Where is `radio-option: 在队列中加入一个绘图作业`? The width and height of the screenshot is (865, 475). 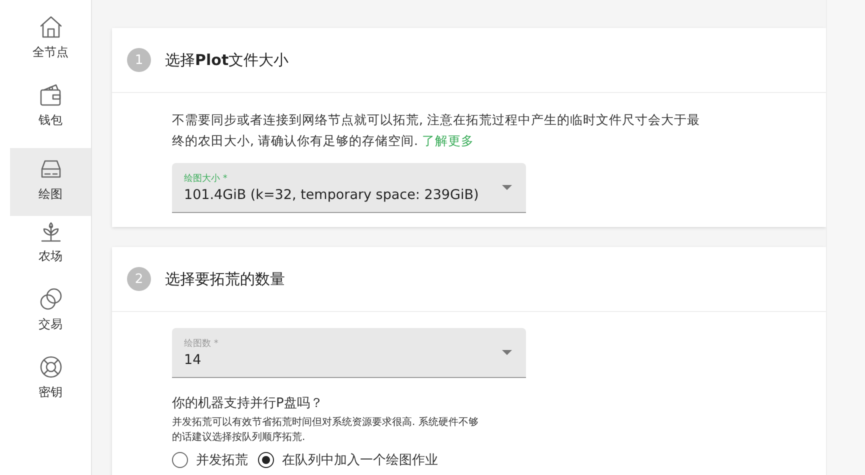 radio-option: 在队列中加入一个绘图作业 is located at coordinates (348, 460).